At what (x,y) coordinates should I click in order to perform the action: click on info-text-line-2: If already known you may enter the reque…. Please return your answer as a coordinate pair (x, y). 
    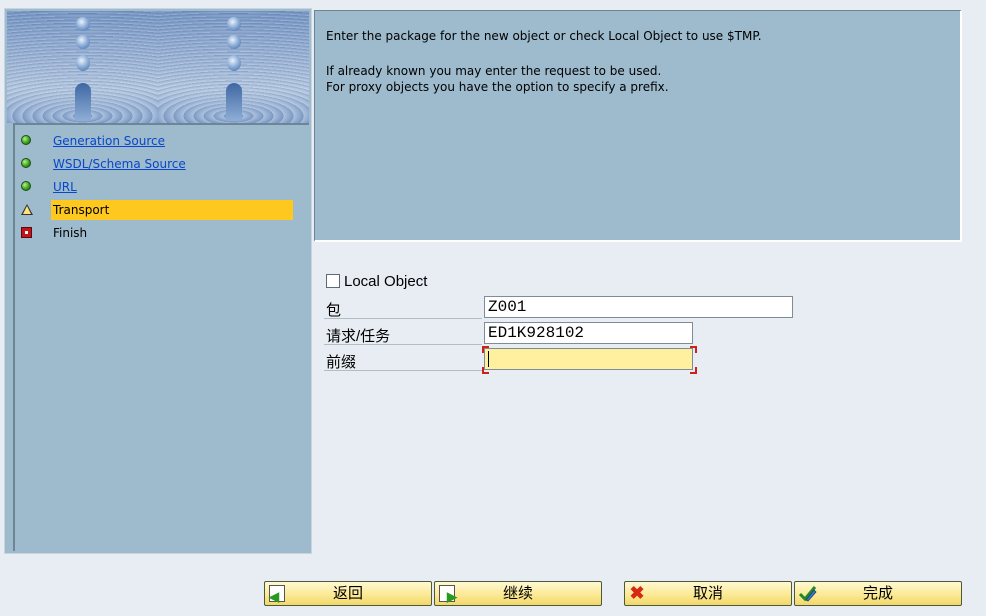
    Looking at the image, I should click on (494, 71).